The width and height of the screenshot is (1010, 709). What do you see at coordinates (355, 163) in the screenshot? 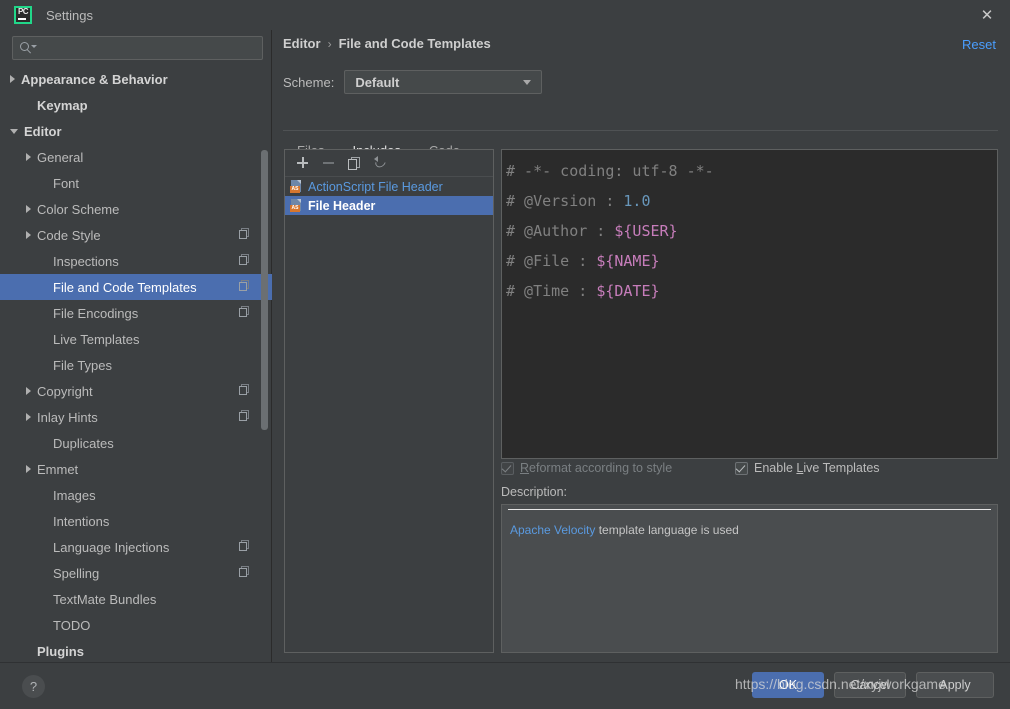
I see `copy-icon` at bounding box center [355, 163].